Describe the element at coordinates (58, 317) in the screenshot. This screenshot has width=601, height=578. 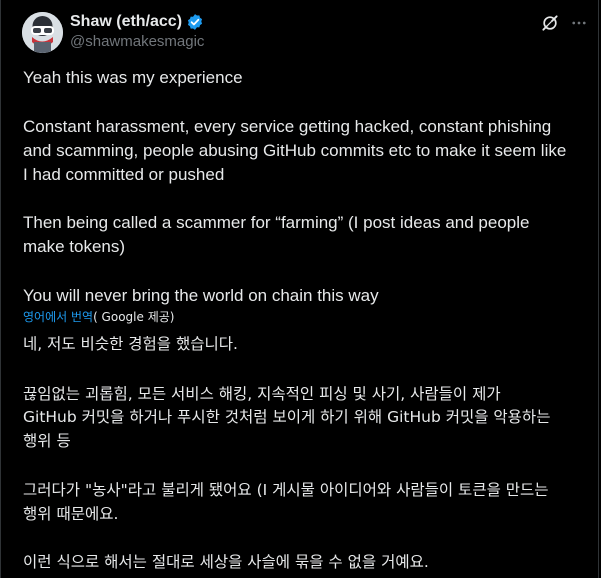
I see `translated-from-english-link: 영어에서 번역` at that location.